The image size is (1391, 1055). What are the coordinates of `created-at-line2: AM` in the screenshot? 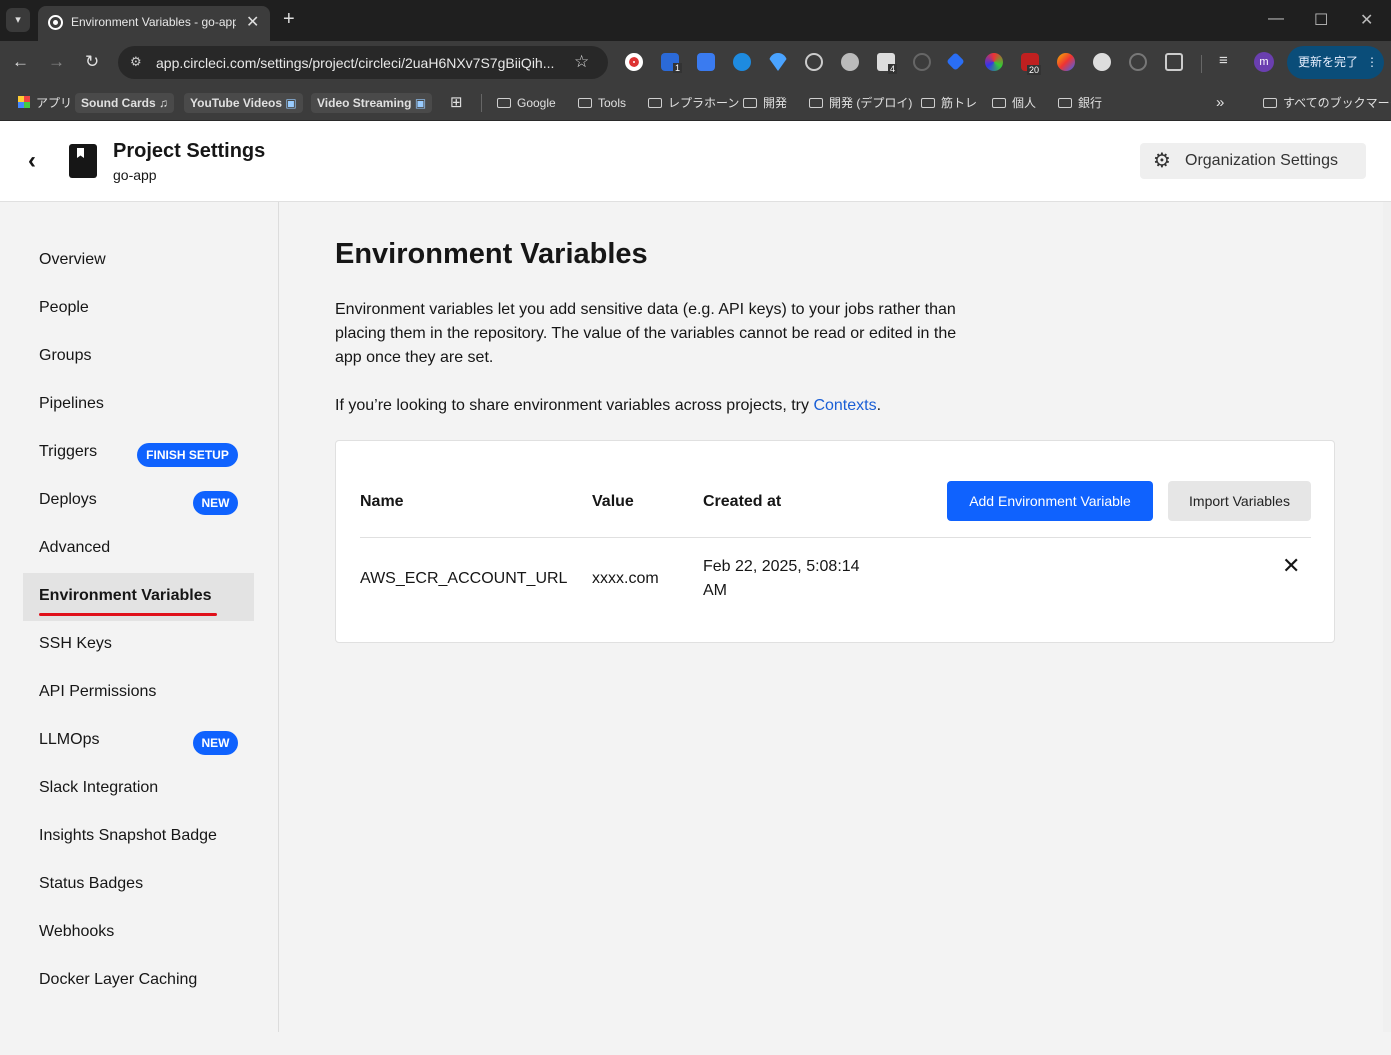 It's located at (715, 590).